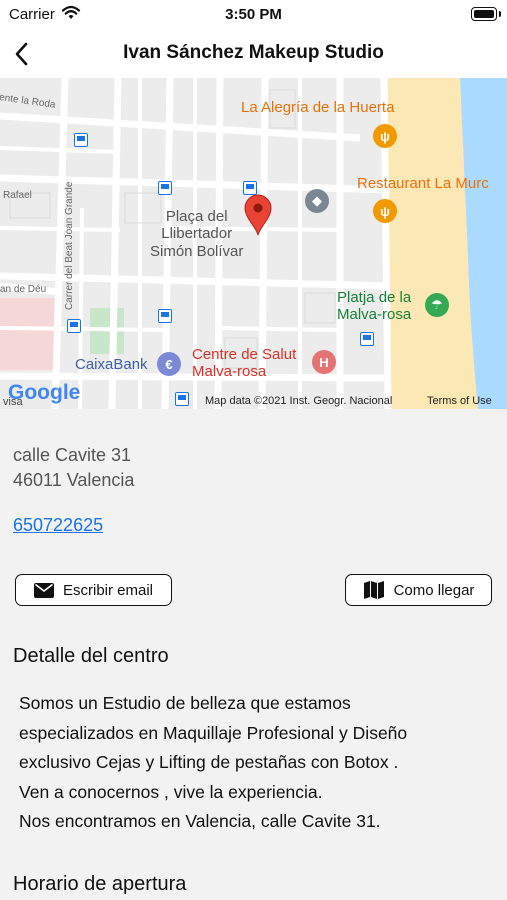  I want to click on map-poi-restaurant: Restaurant La Murc, so click(423, 183).